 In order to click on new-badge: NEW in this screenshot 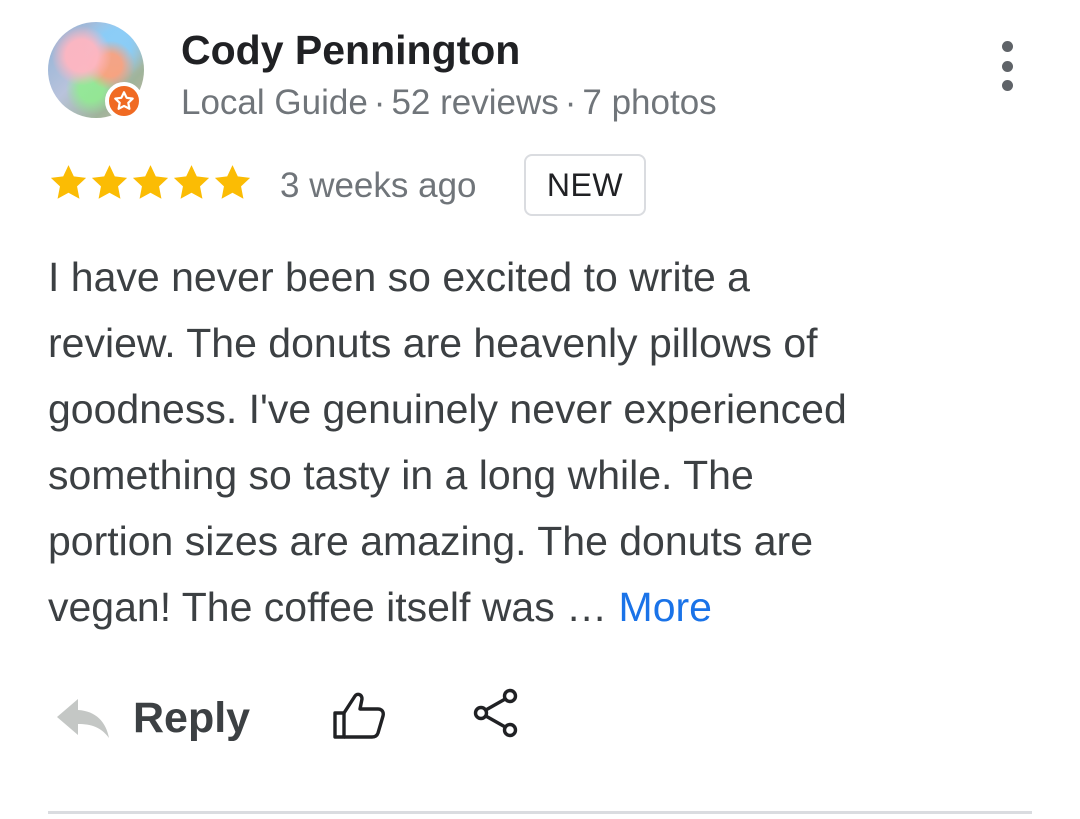, I will do `click(585, 185)`.